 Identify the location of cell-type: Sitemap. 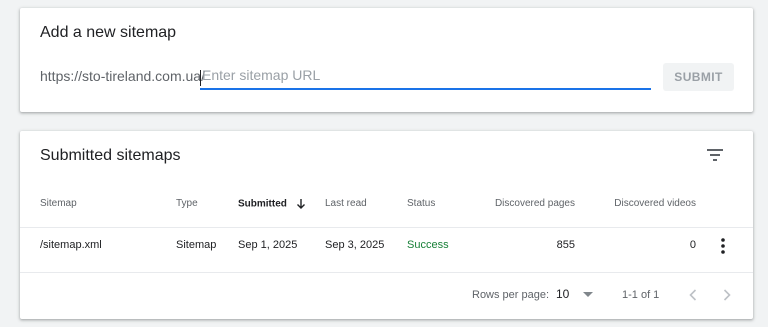
(196, 245).